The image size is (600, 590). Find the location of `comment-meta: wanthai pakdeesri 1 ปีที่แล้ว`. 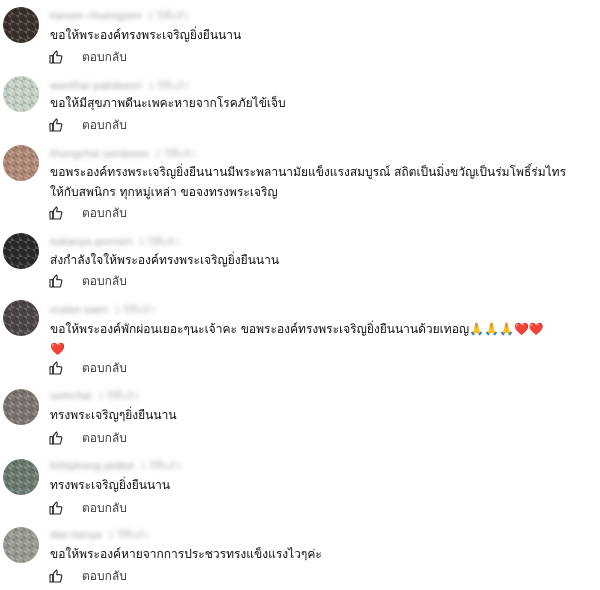

comment-meta: wanthai pakdeesri 1 ปีที่แล้ว is located at coordinates (119, 86).